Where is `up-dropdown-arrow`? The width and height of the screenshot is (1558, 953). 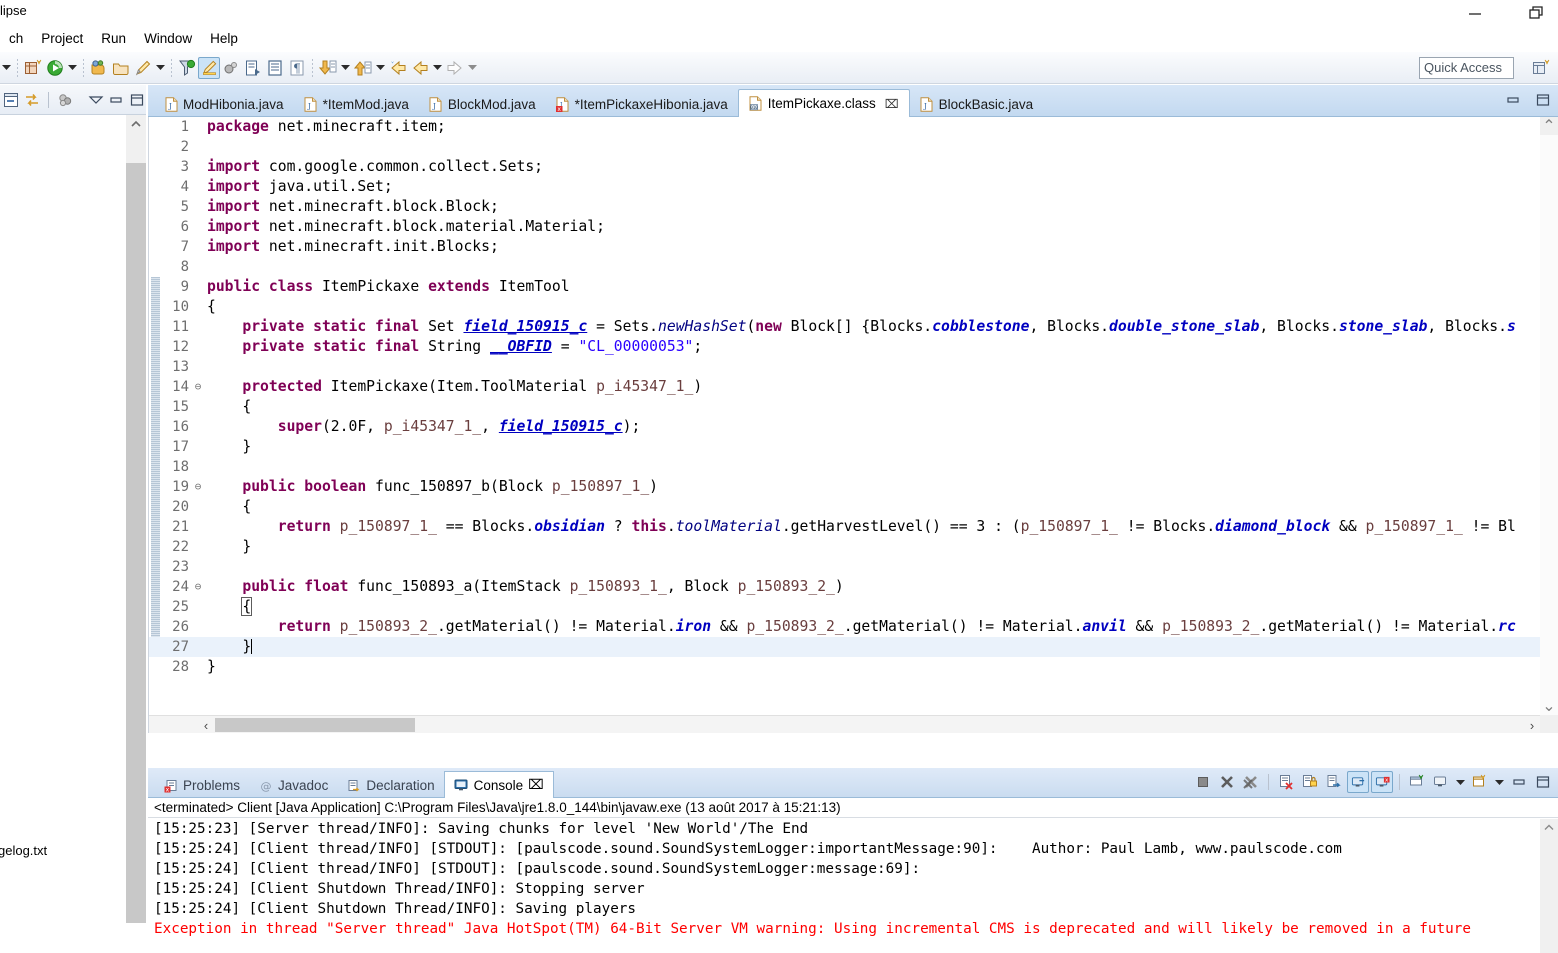
up-dropdown-arrow is located at coordinates (380, 68).